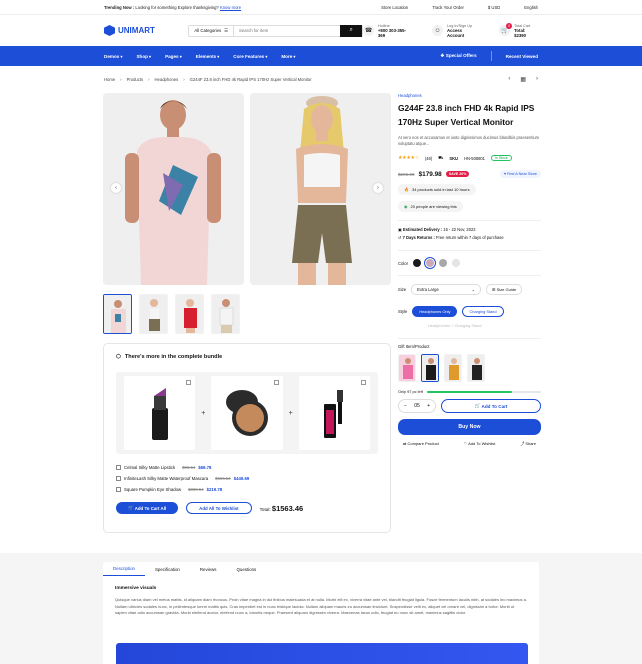 The height and width of the screenshot is (664, 642). What do you see at coordinates (405, 406) in the screenshot?
I see `minus-icon: −` at bounding box center [405, 406].